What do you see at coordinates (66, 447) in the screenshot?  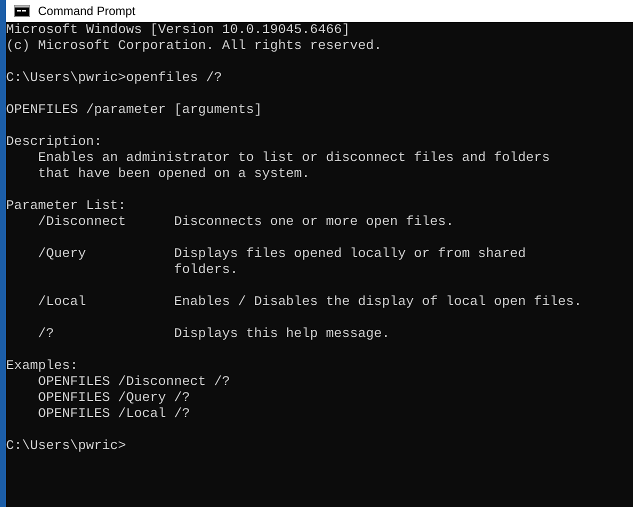 I see `console-line: C:\Users\pwric>` at bounding box center [66, 447].